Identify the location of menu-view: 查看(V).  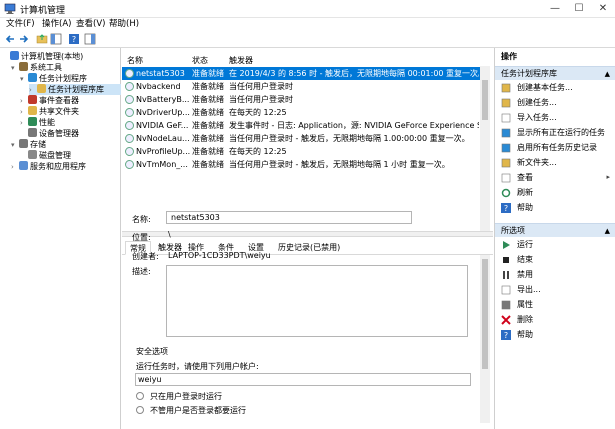
(90, 24).